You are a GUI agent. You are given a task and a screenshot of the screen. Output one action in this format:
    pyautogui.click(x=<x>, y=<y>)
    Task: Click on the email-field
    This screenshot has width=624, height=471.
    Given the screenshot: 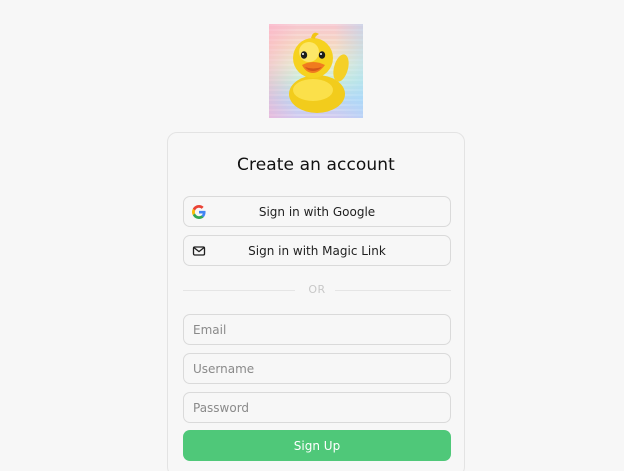 What is the action you would take?
    pyautogui.click(x=317, y=329)
    